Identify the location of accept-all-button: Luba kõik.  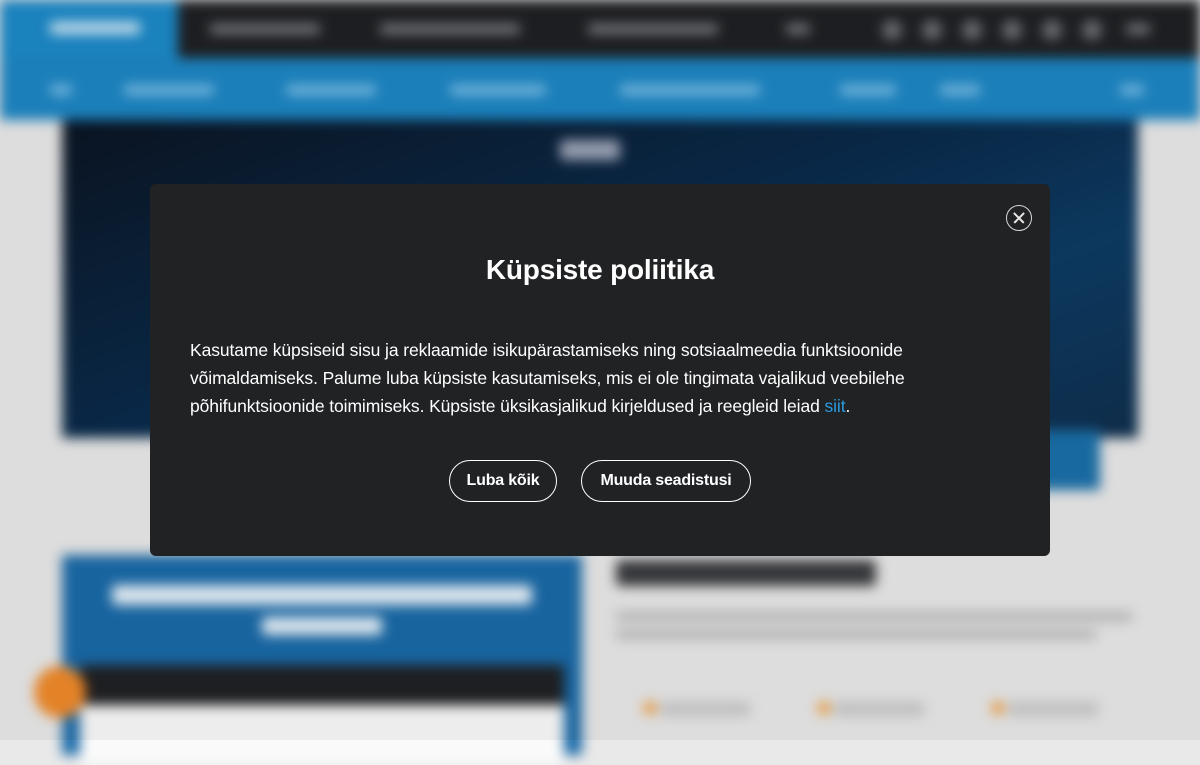
(503, 481).